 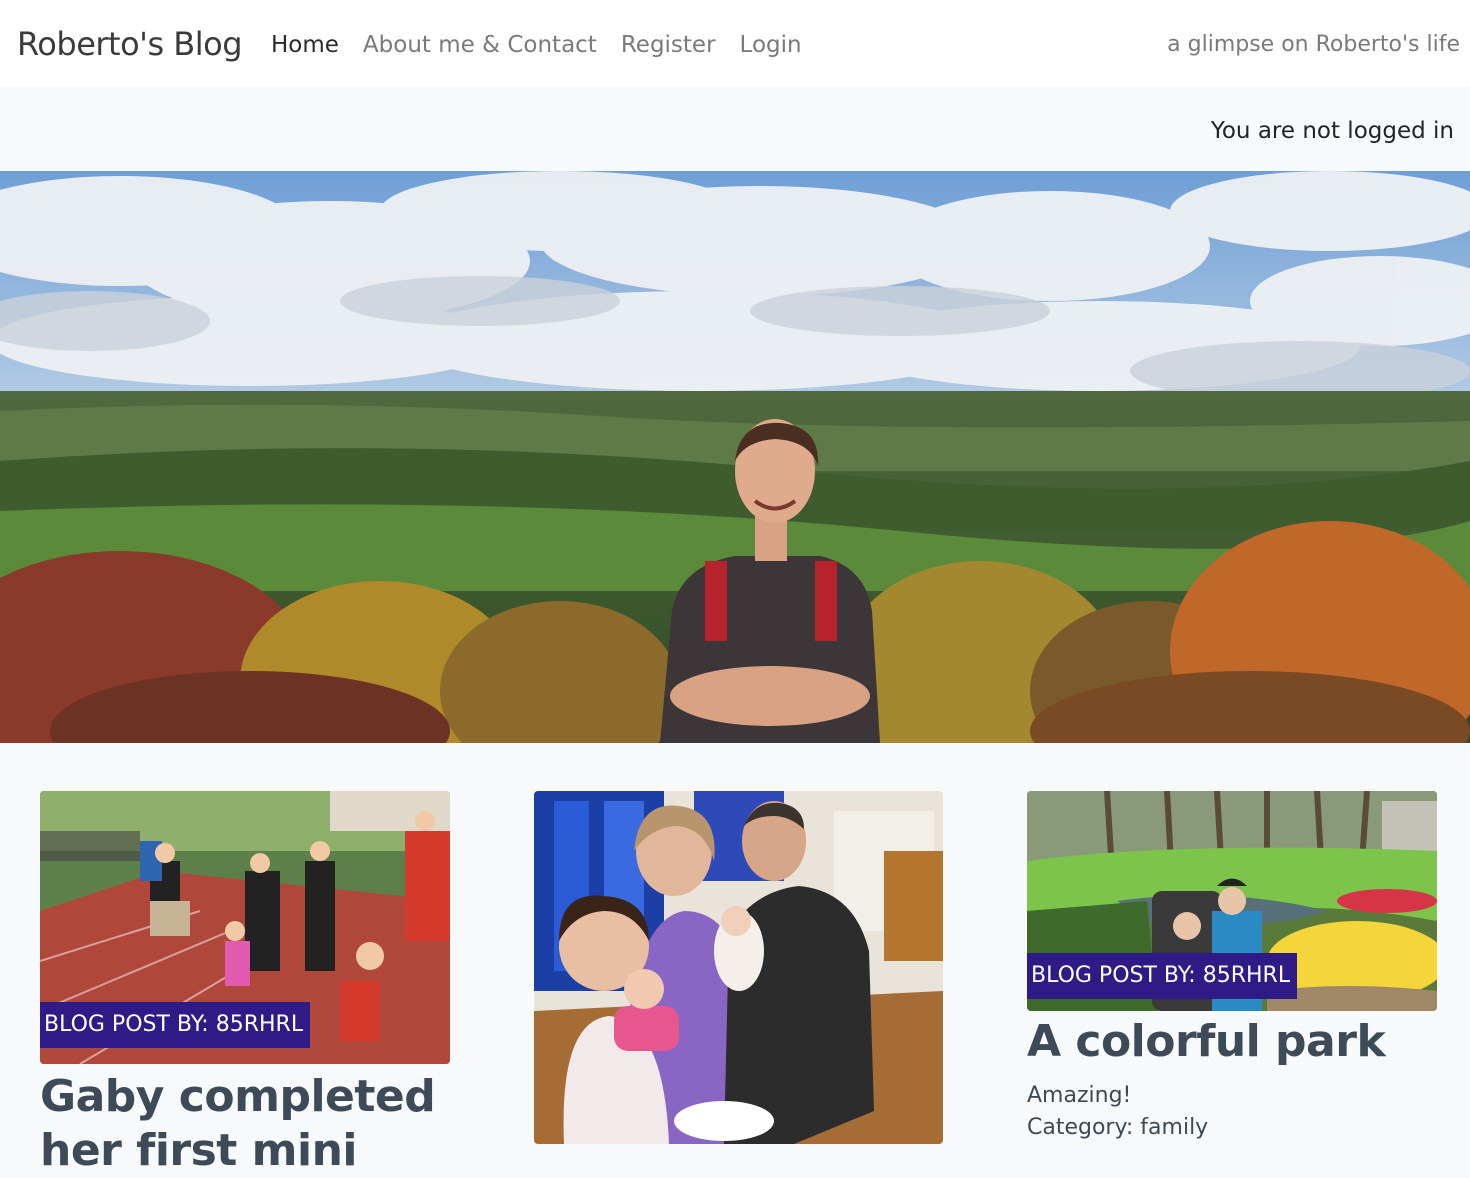 What do you see at coordinates (305, 45) in the screenshot?
I see `nav-home: Home` at bounding box center [305, 45].